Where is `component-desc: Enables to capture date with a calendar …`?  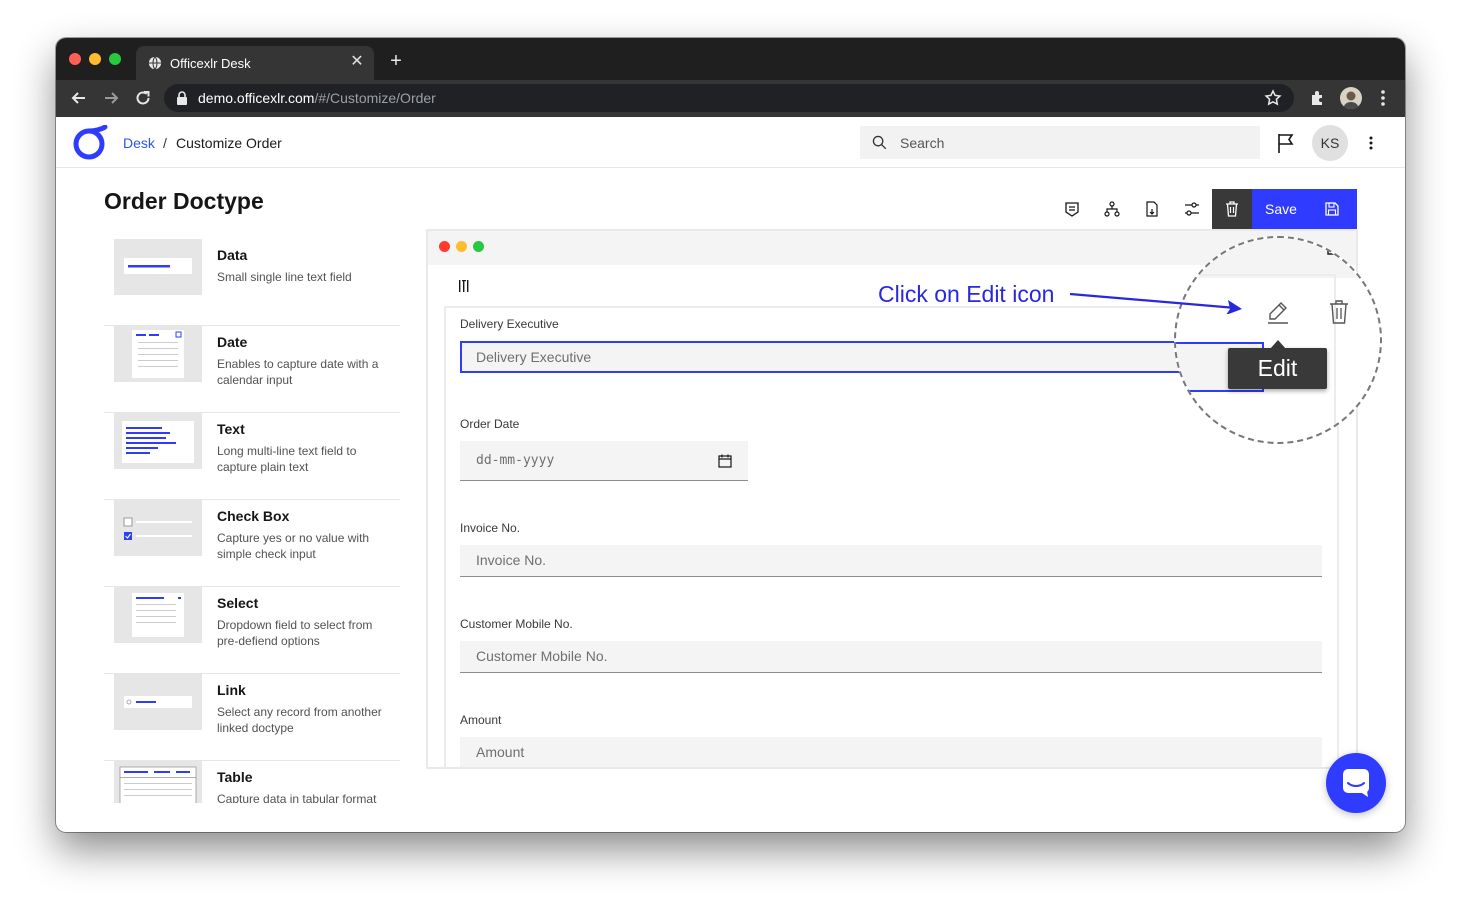
component-desc: Enables to capture date with a calendar … is located at coordinates (298, 372).